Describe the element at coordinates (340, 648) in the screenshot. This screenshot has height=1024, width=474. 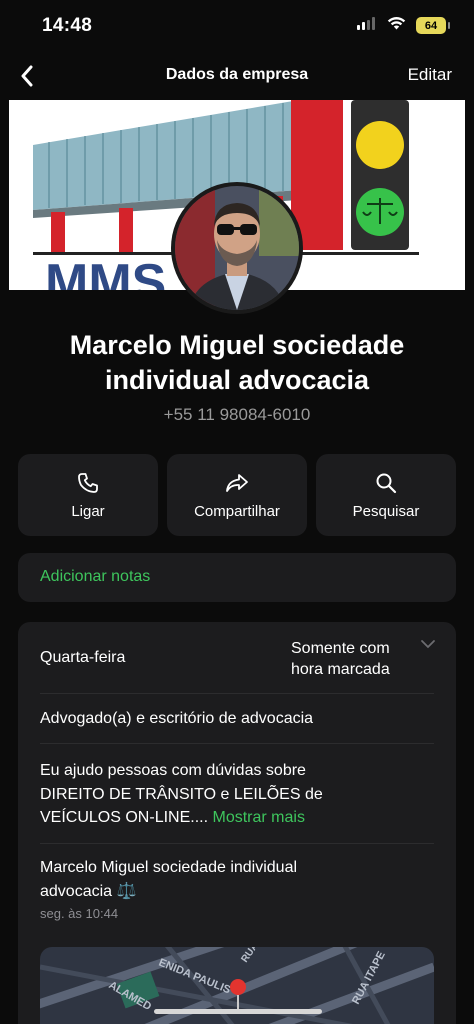
I see `hours-status-line1: Somente com` at that location.